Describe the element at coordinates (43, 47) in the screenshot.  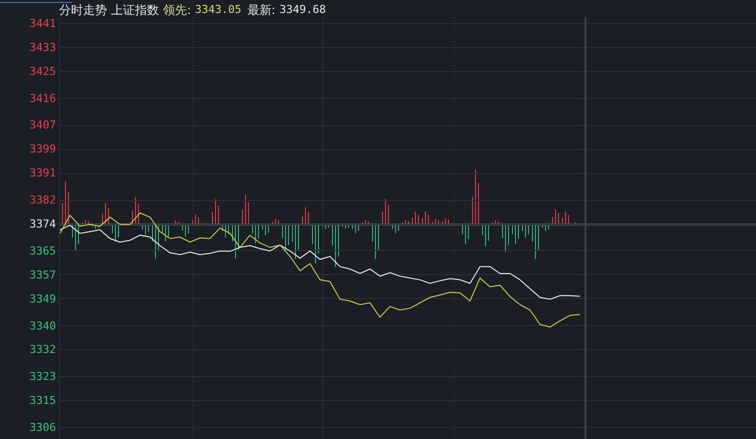
I see `y-tick-label: 3433` at that location.